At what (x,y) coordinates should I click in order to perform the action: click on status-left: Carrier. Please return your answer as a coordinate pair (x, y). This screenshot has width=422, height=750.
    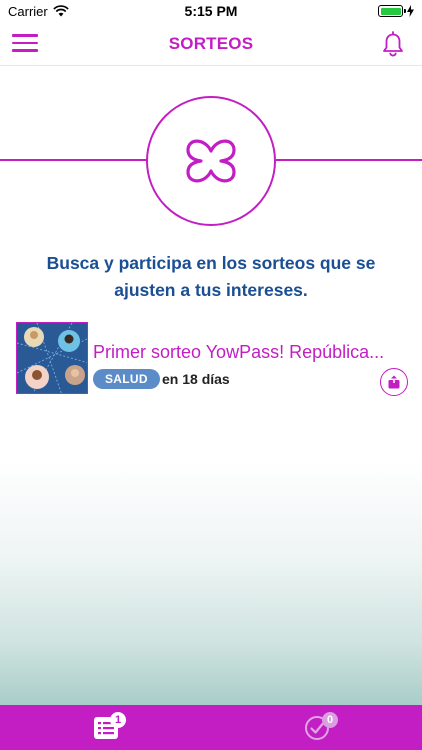
    Looking at the image, I should click on (38, 11).